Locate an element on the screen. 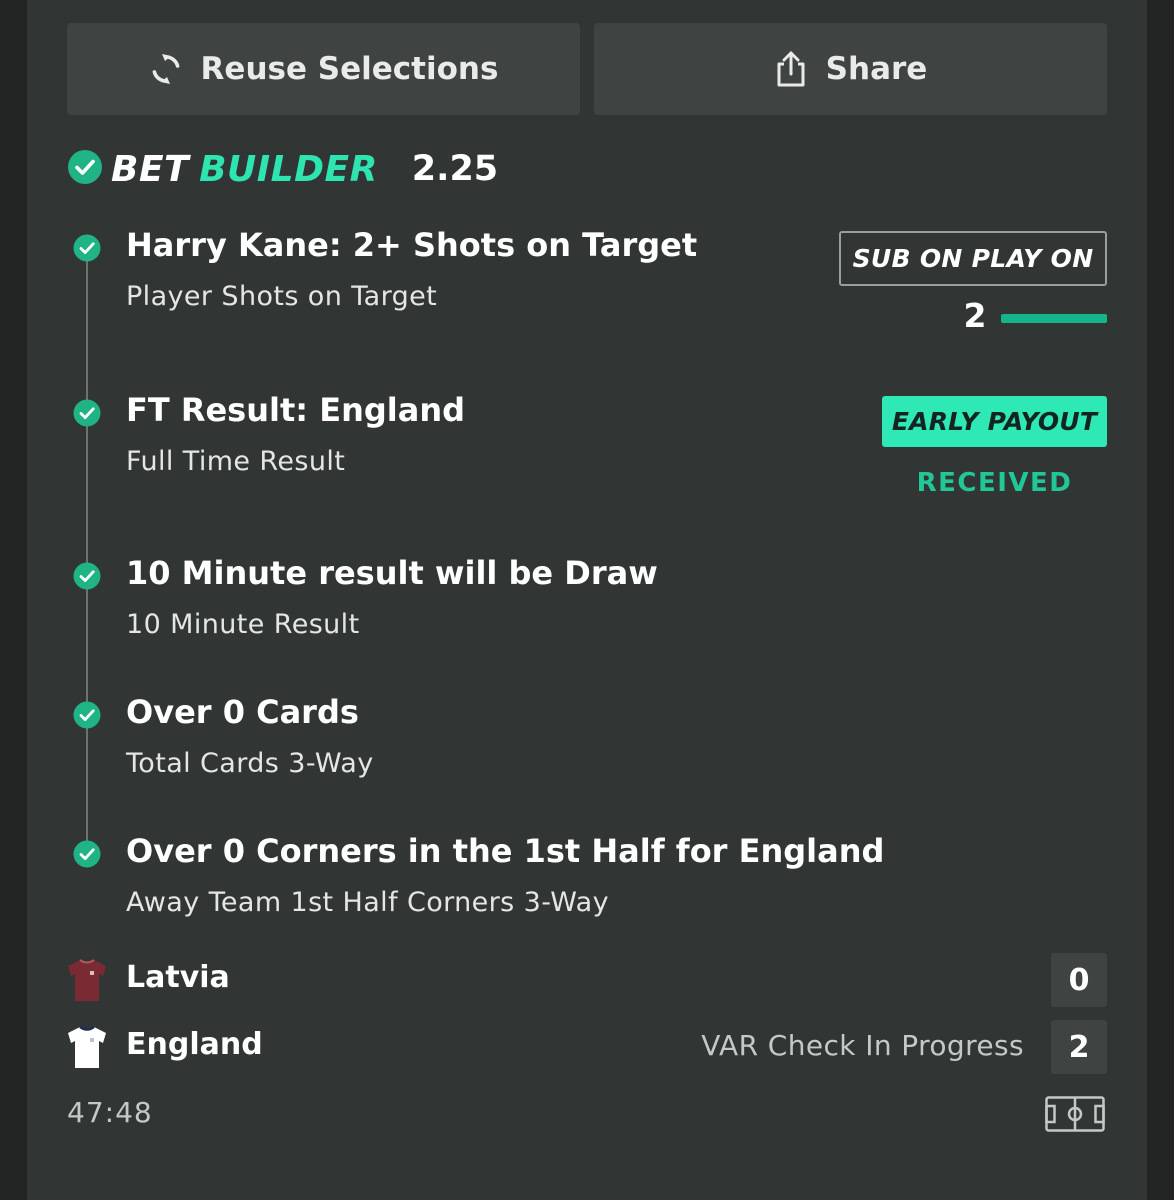 The height and width of the screenshot is (1200, 1174). home-team-name: Latvia is located at coordinates (178, 977).